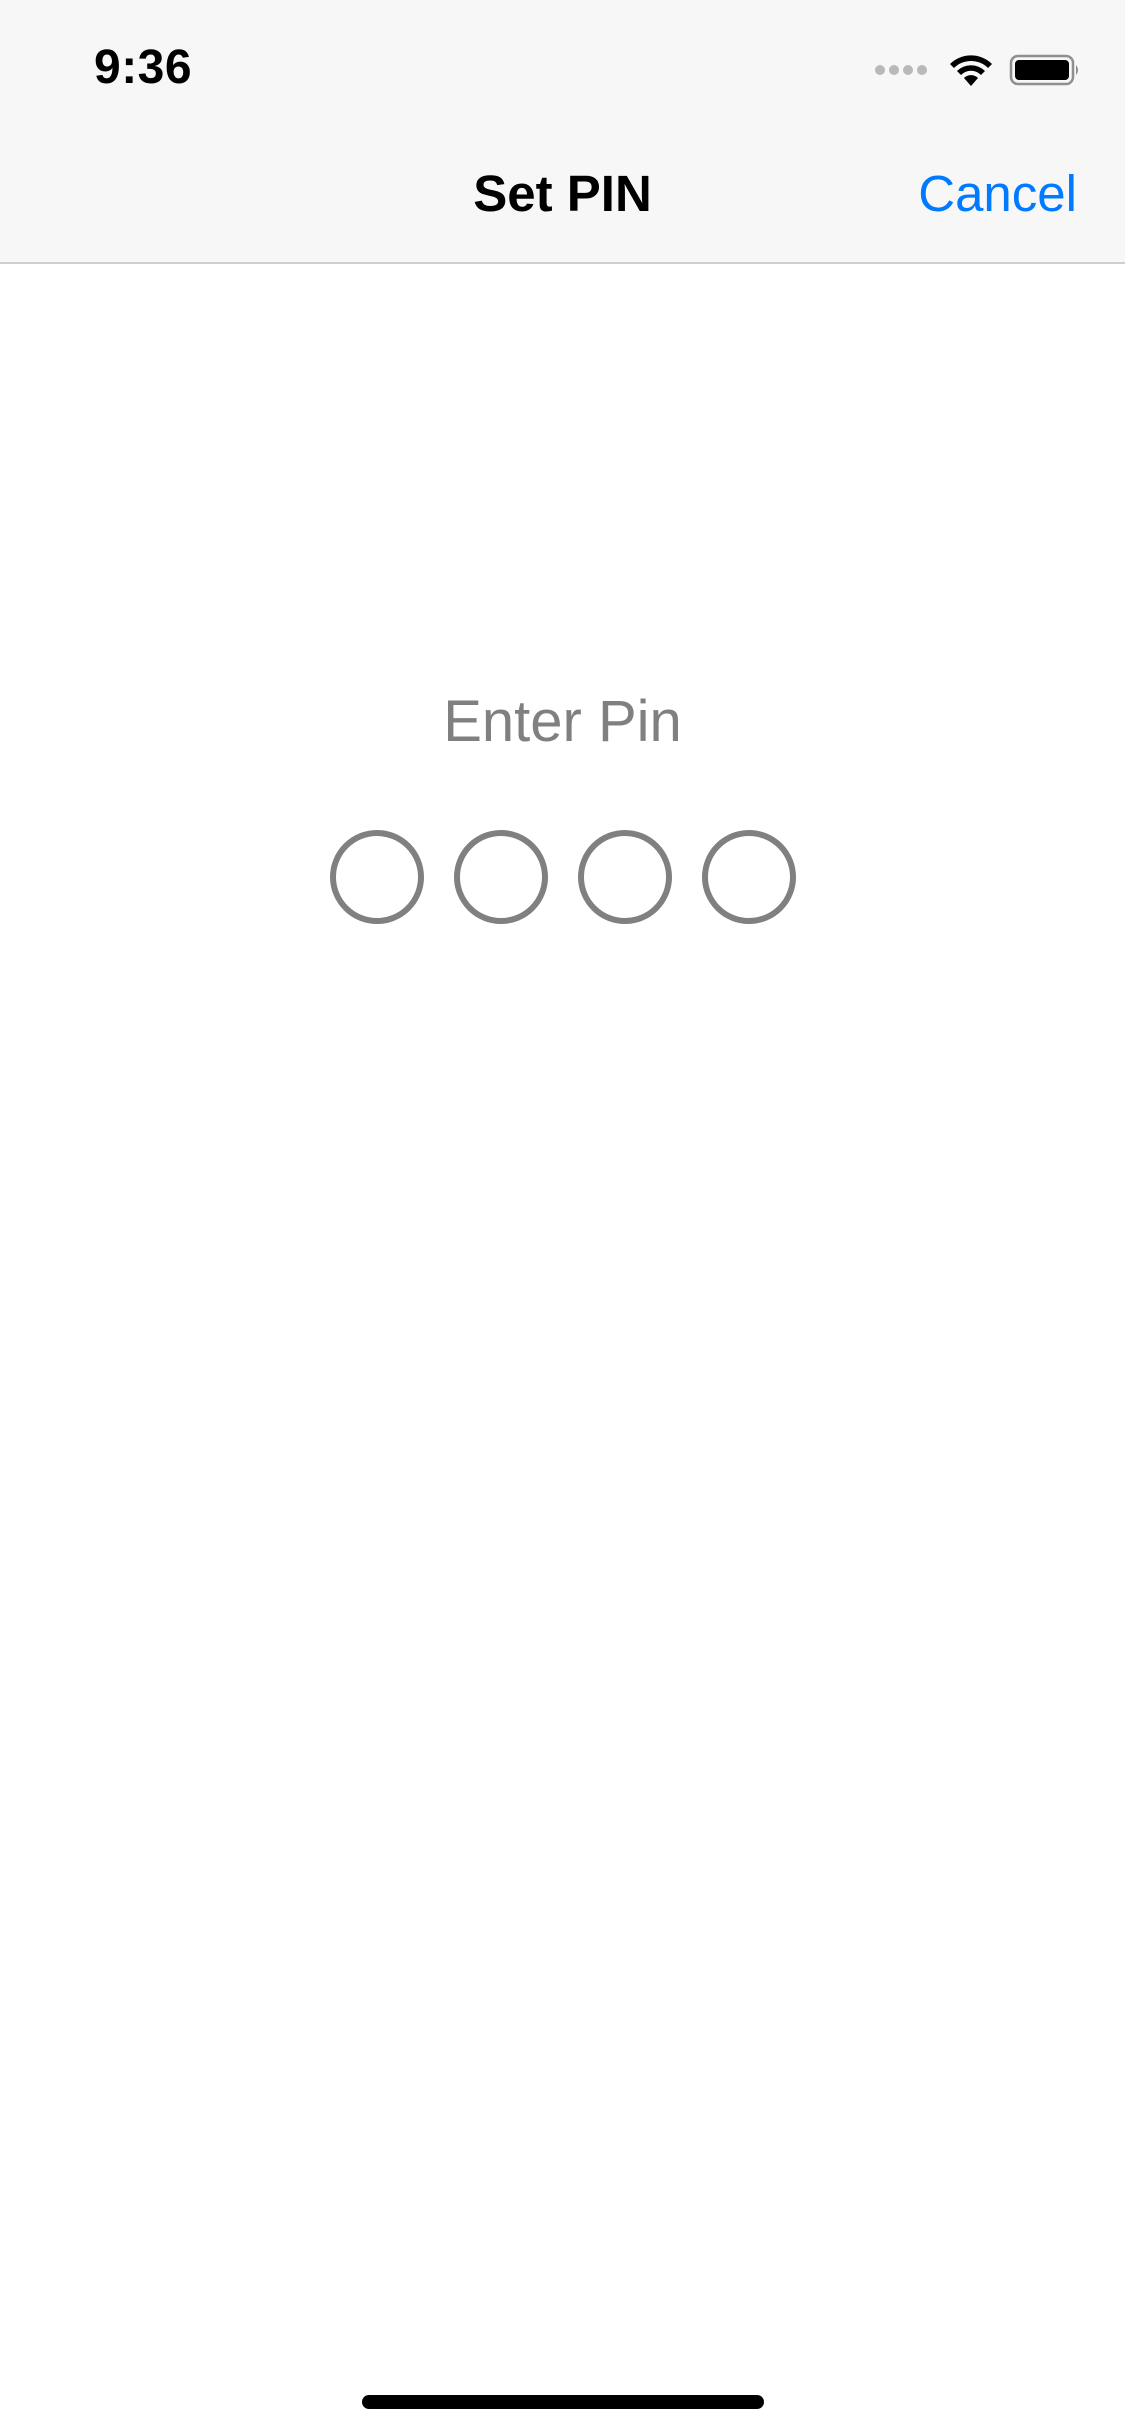 Image resolution: width=1125 pixels, height=2436 pixels. Describe the element at coordinates (997, 193) in the screenshot. I see `cancel-button: Cancel` at that location.